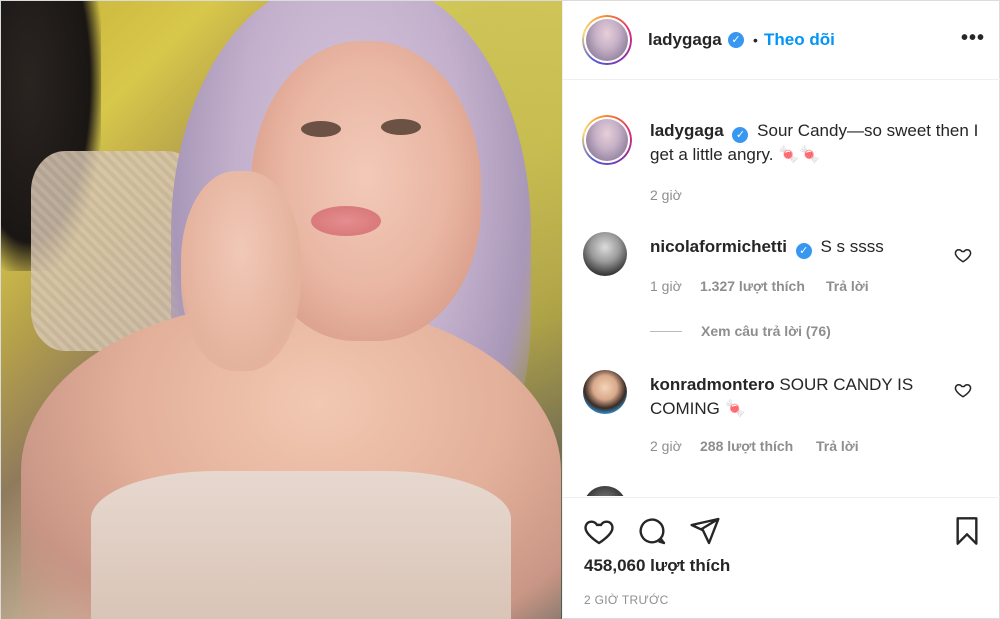  Describe the element at coordinates (712, 384) in the screenshot. I see `comment-username: konradmontero` at that location.